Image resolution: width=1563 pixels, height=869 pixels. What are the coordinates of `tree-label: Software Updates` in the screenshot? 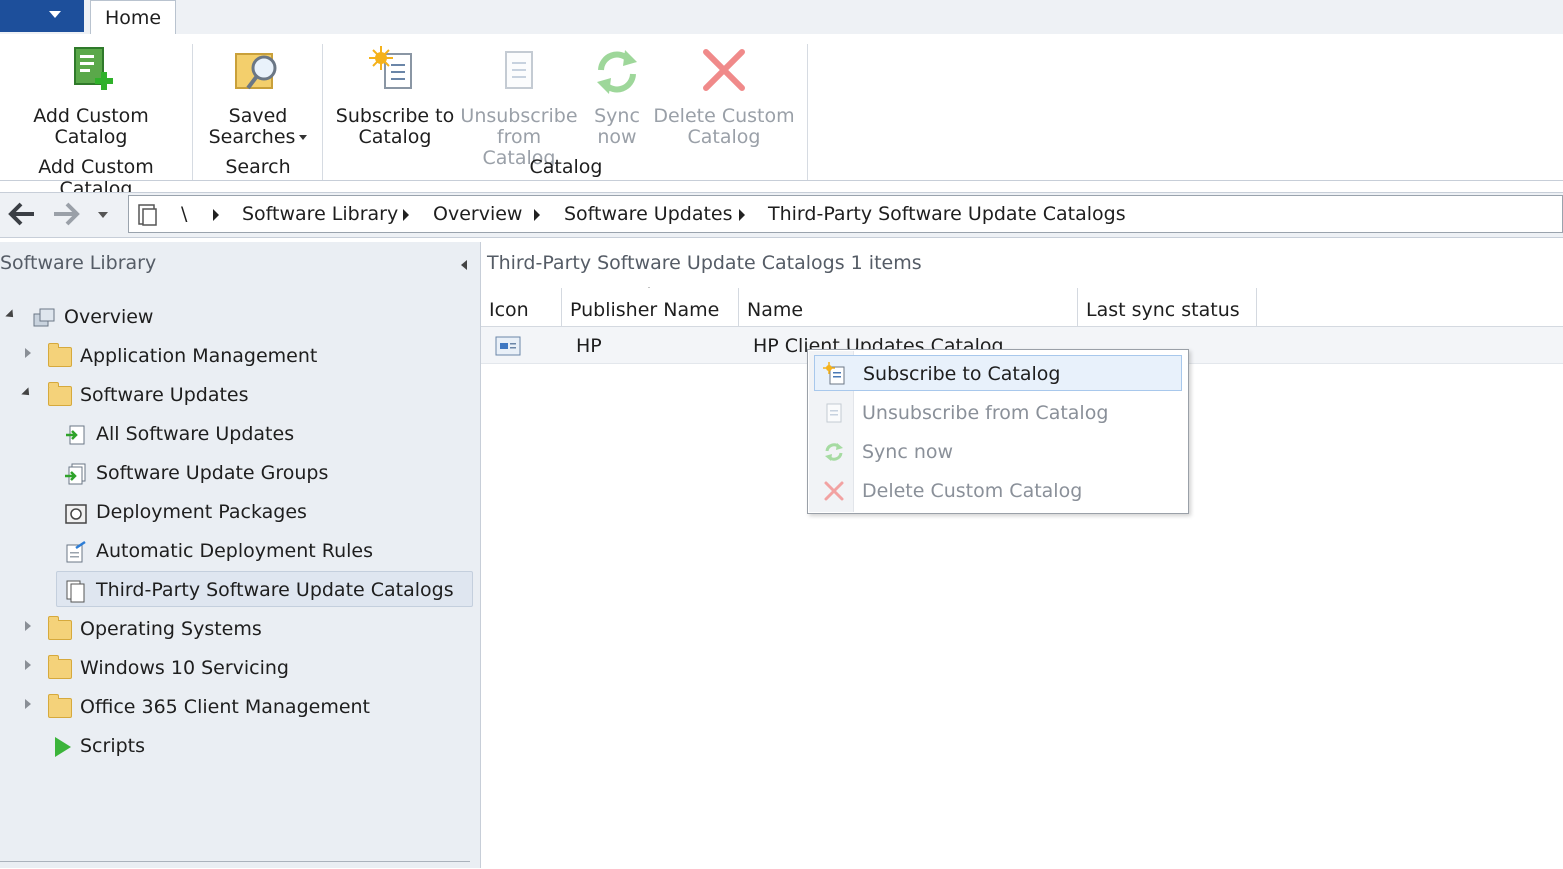 It's located at (164, 395).